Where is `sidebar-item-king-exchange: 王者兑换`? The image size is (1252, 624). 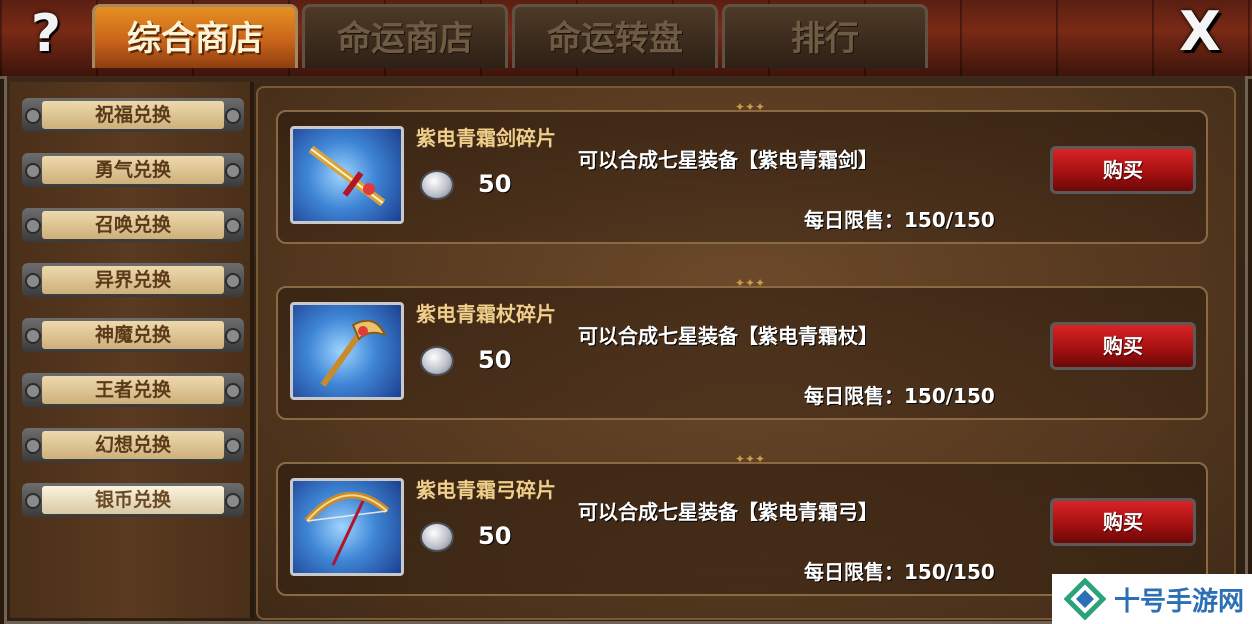
sidebar-item-king-exchange: 王者兑换 is located at coordinates (133, 390).